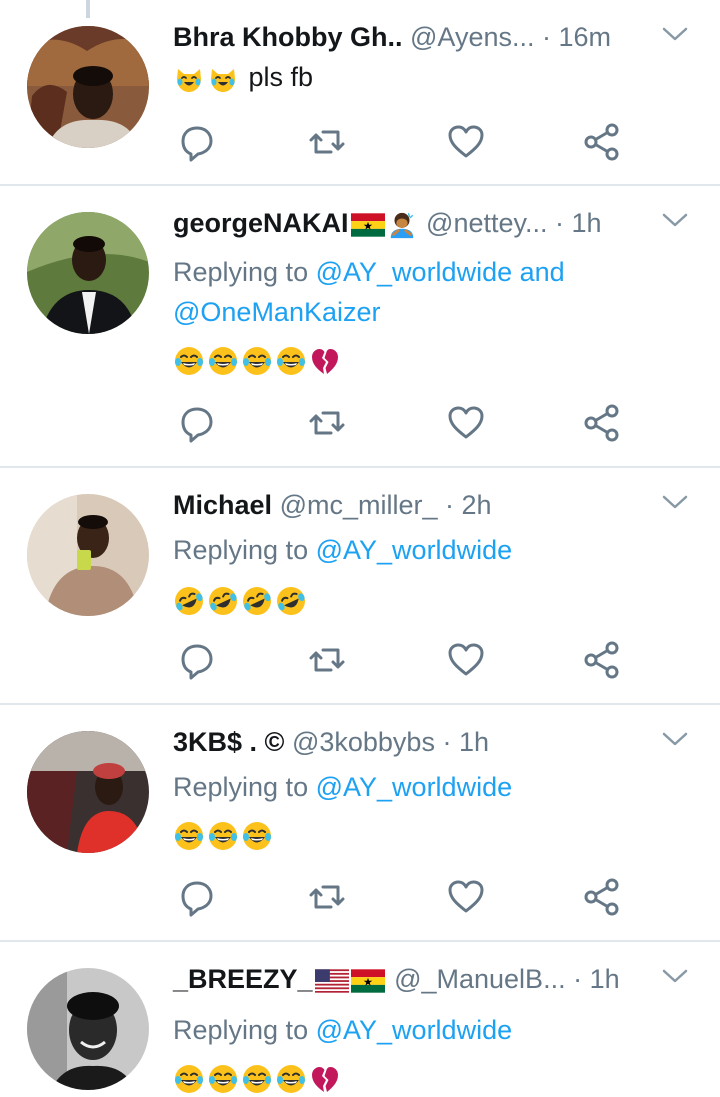 The width and height of the screenshot is (720, 1097). What do you see at coordinates (402, 225) in the screenshot?
I see `person-bowing-emoji` at bounding box center [402, 225].